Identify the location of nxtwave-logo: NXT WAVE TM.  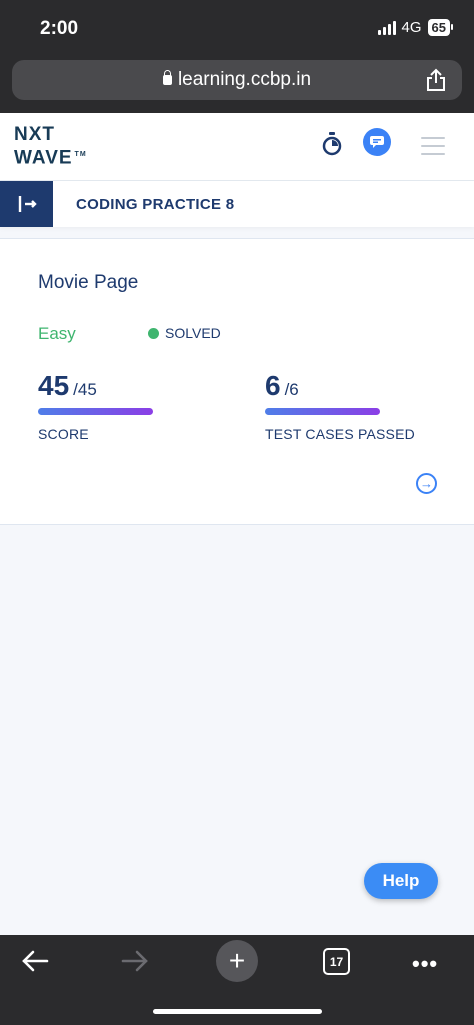
(50, 146).